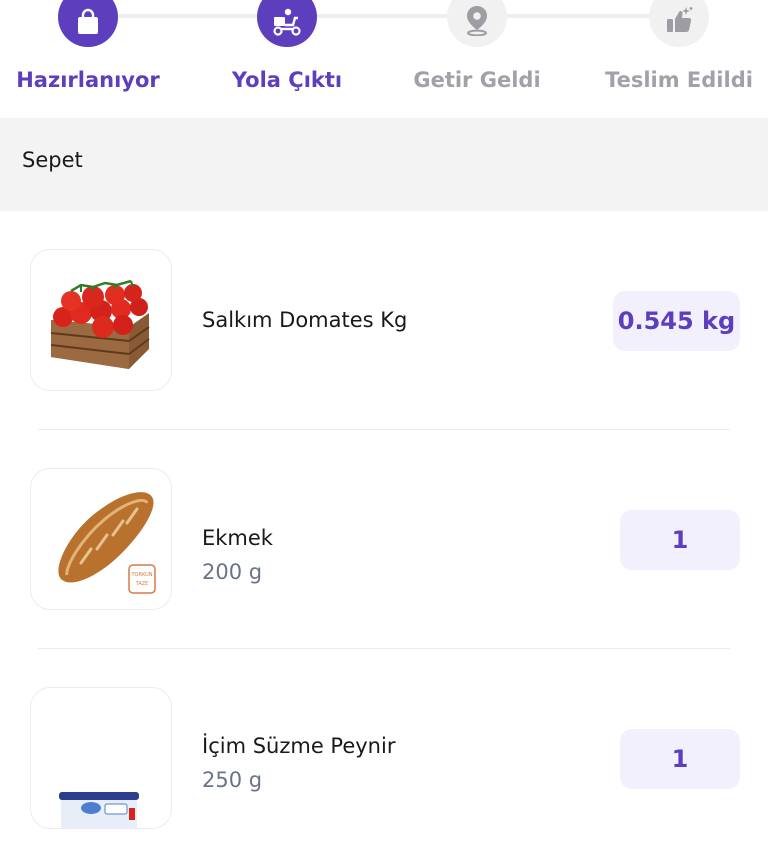 The height and width of the screenshot is (868, 768). What do you see at coordinates (52, 160) in the screenshot?
I see `basket-title: Sepet` at bounding box center [52, 160].